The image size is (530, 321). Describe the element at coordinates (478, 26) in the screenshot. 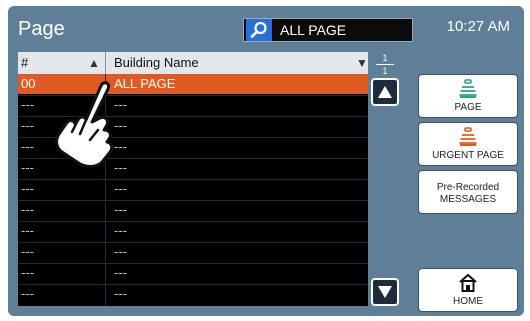

I see `clock: 10:27 AM` at that location.